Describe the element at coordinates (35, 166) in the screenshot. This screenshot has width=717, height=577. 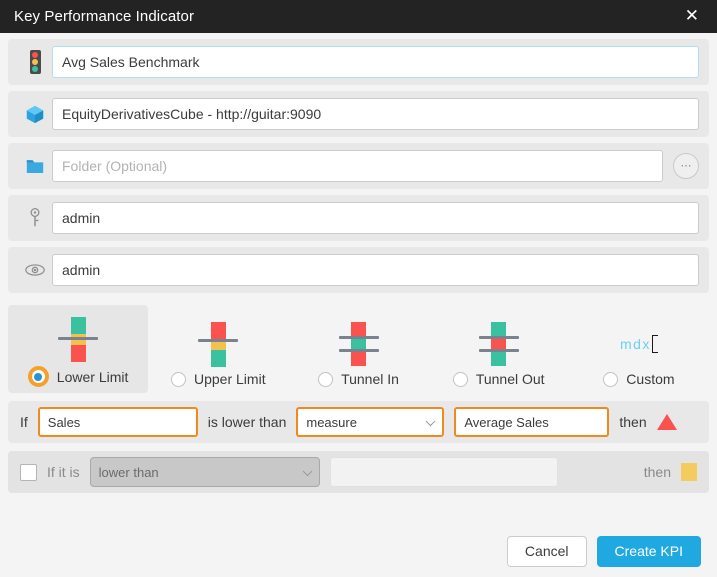
I see `folder-icon` at that location.